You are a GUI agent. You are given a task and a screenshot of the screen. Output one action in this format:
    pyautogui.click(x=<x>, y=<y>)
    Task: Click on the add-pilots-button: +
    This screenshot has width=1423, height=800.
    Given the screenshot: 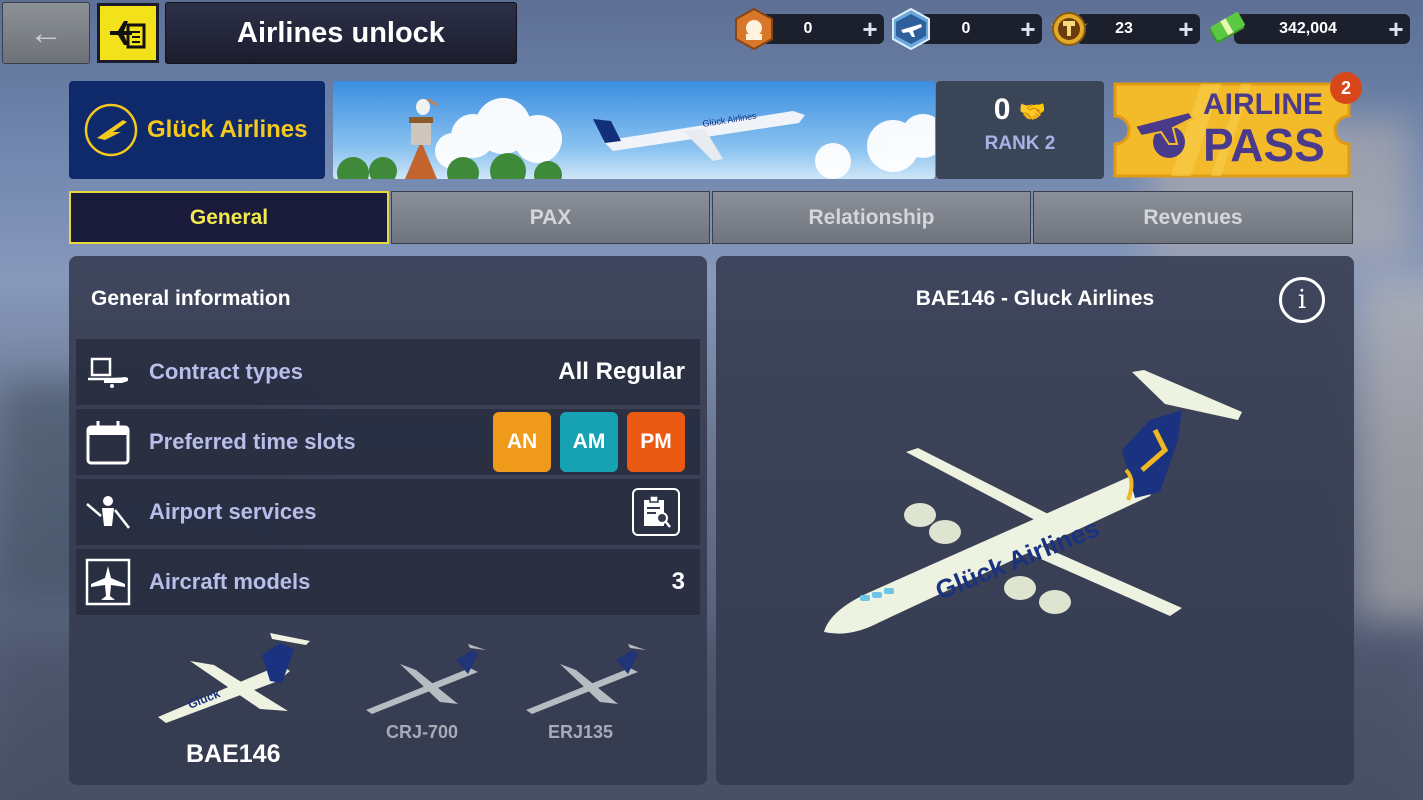 What is the action you would take?
    pyautogui.click(x=1028, y=29)
    